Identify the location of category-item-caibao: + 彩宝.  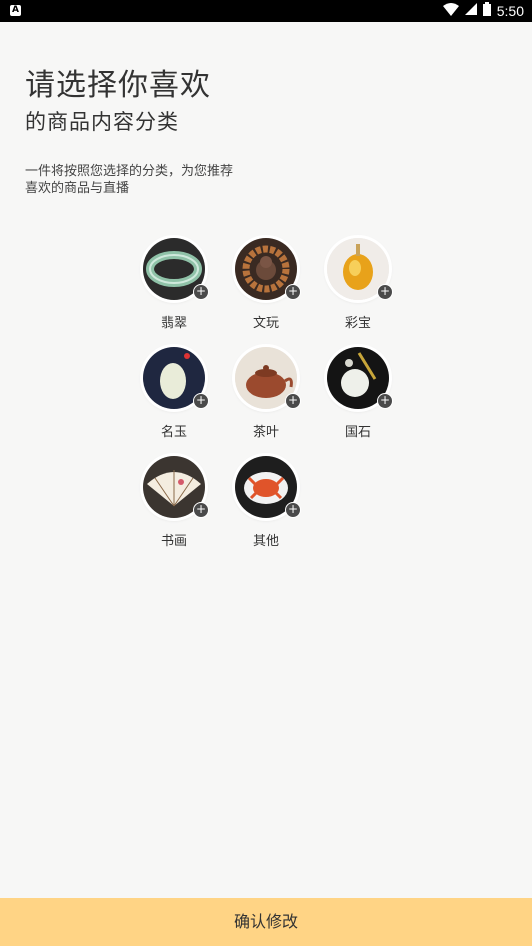
(358, 284).